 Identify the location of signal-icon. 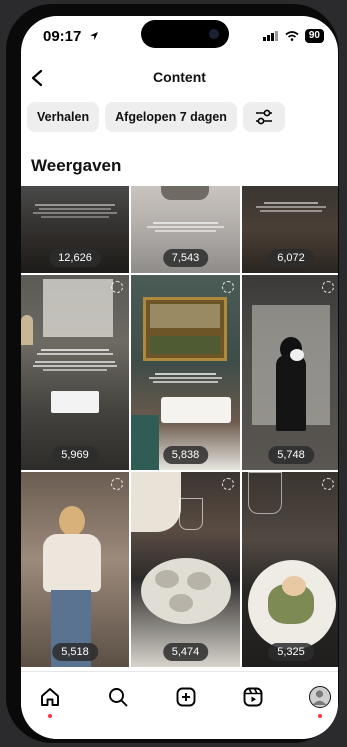
(270, 36).